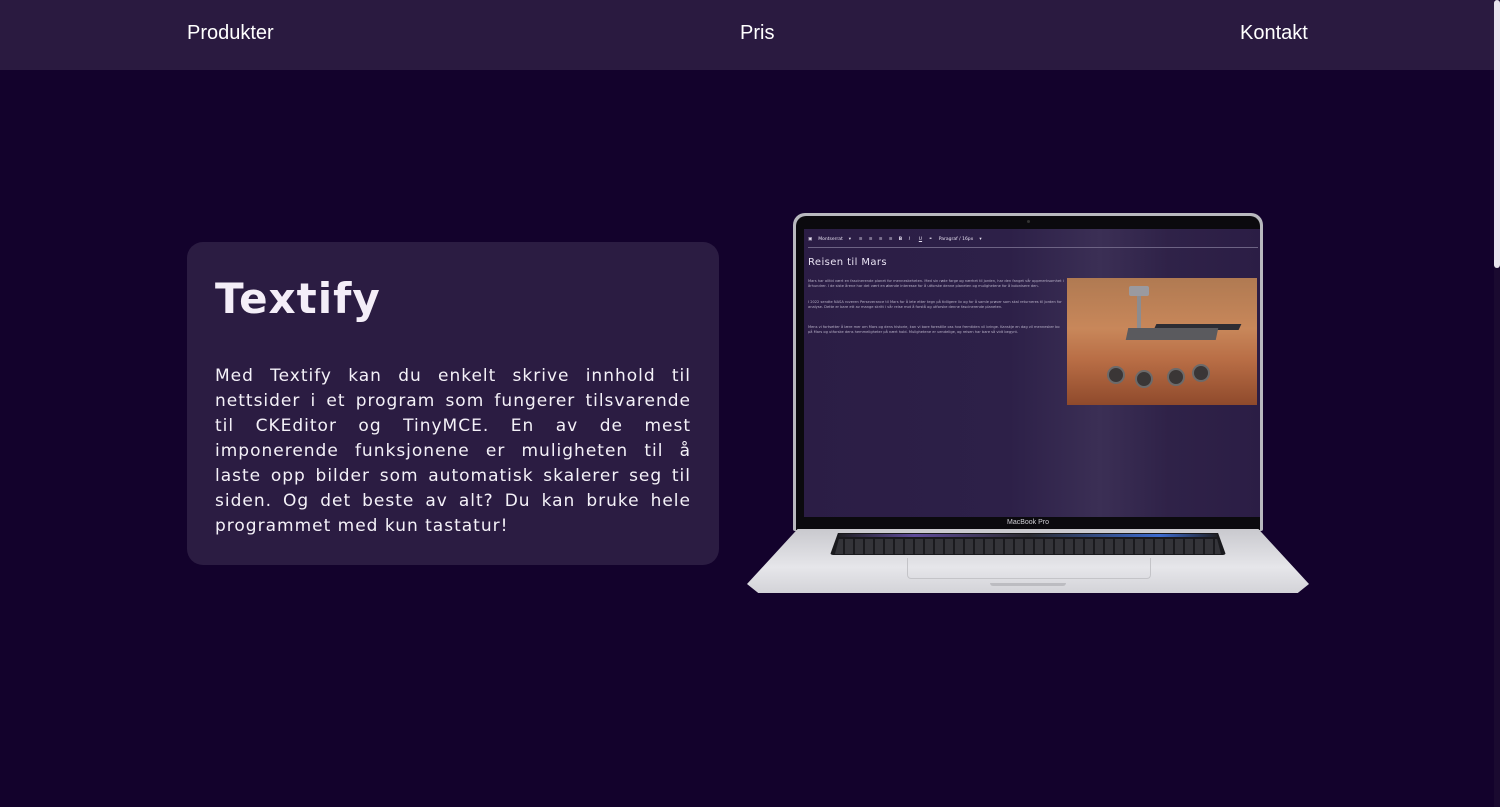 The height and width of the screenshot is (807, 1500). What do you see at coordinates (1139, 312) in the screenshot?
I see `rover-mast` at bounding box center [1139, 312].